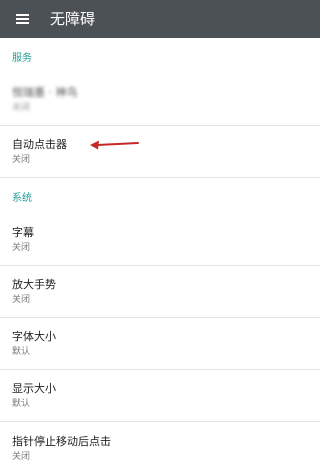 The height and width of the screenshot is (465, 320). I want to click on list-item-display-size: 显示大小 默认, so click(160, 396).